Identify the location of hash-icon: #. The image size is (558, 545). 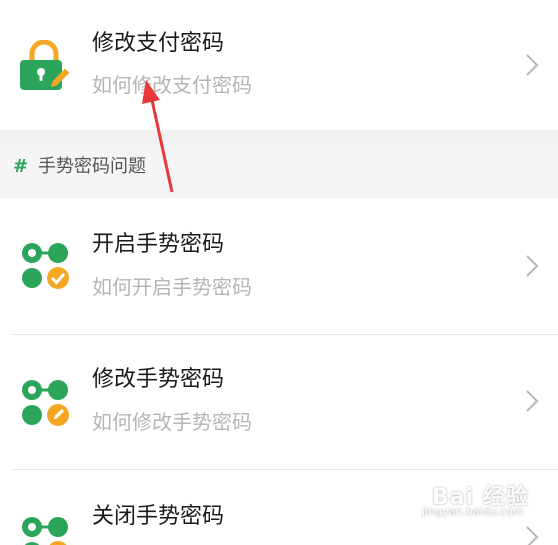
(21, 166).